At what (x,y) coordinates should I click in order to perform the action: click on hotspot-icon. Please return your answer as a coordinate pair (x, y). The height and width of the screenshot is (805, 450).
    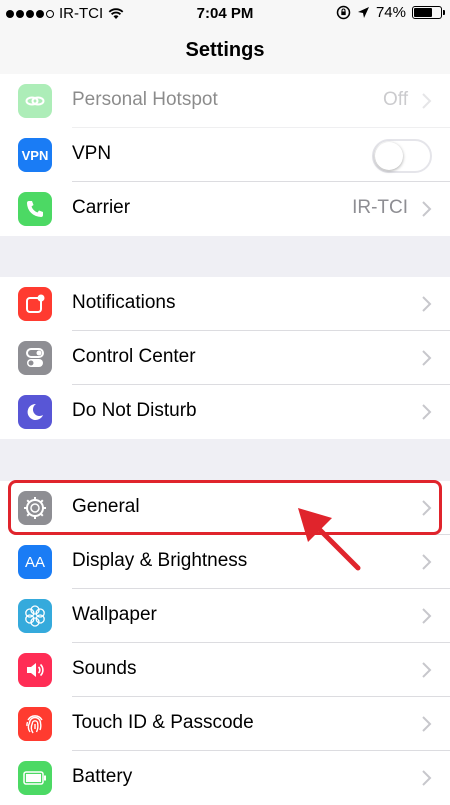
    Looking at the image, I should click on (35, 101).